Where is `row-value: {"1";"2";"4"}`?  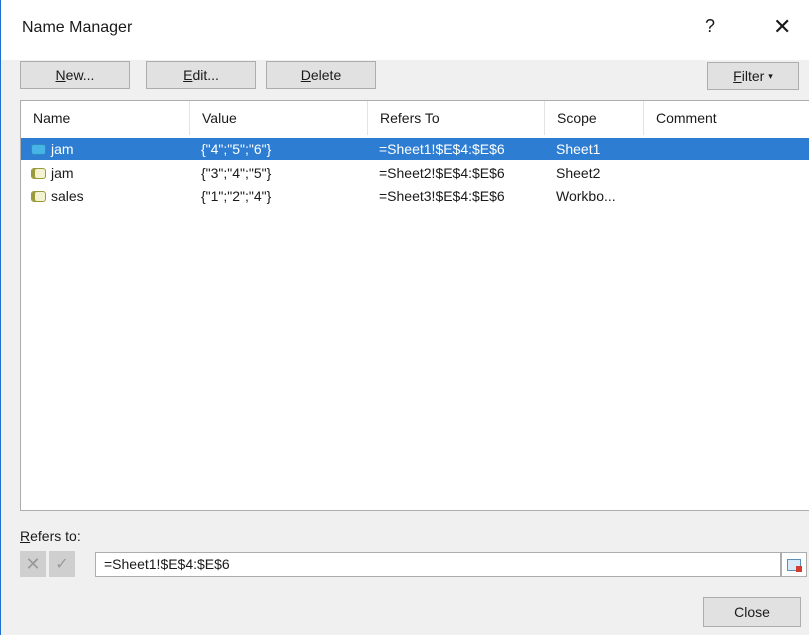
row-value: {"1";"2";"4"} is located at coordinates (236, 196).